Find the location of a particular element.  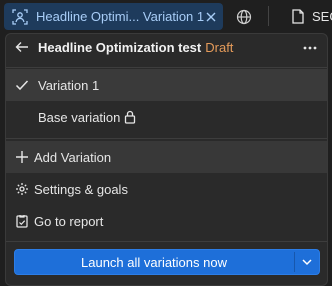

toolbar-divider is located at coordinates (268, 16).